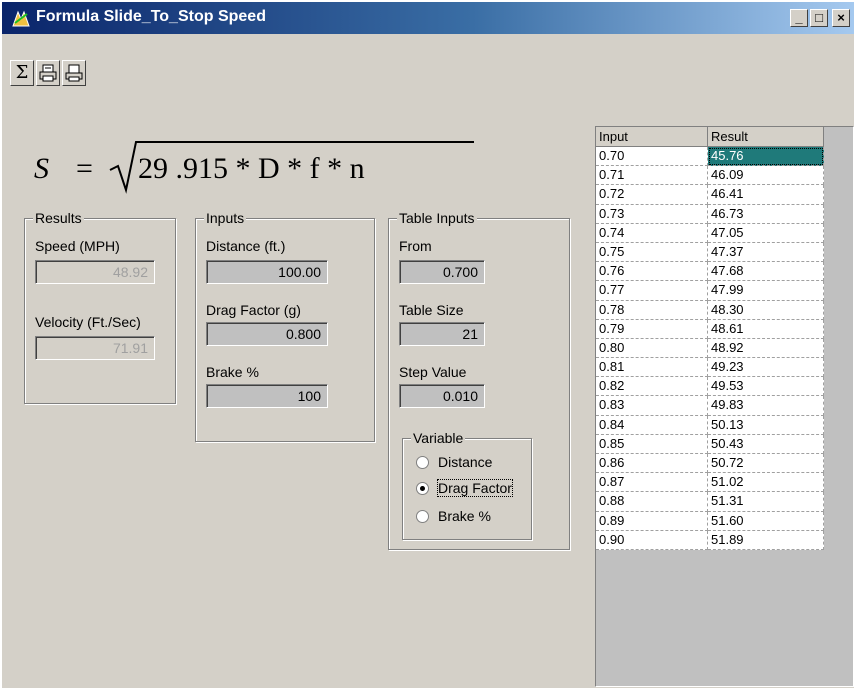 The image size is (856, 690). I want to click on result-cell: 47.37, so click(766, 252).